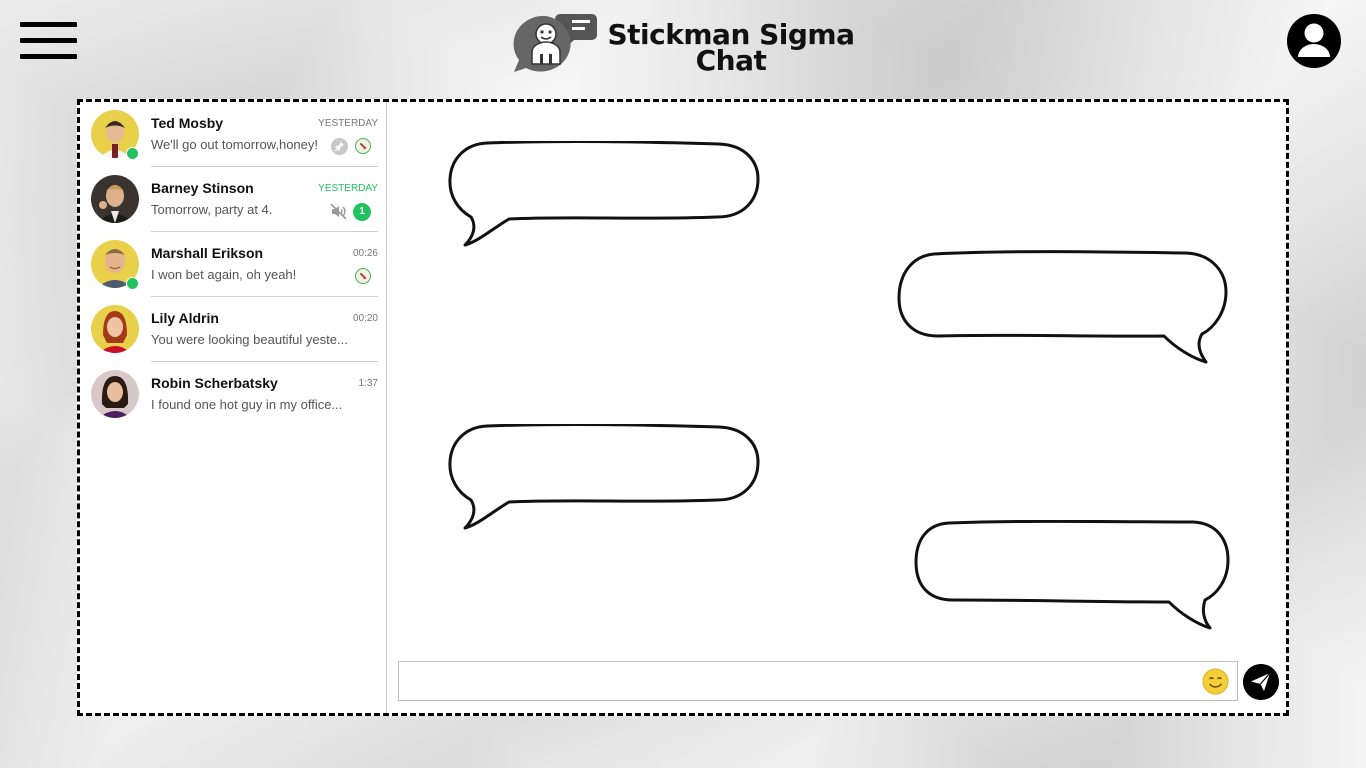  I want to click on message-time: 00:26, so click(365, 253).